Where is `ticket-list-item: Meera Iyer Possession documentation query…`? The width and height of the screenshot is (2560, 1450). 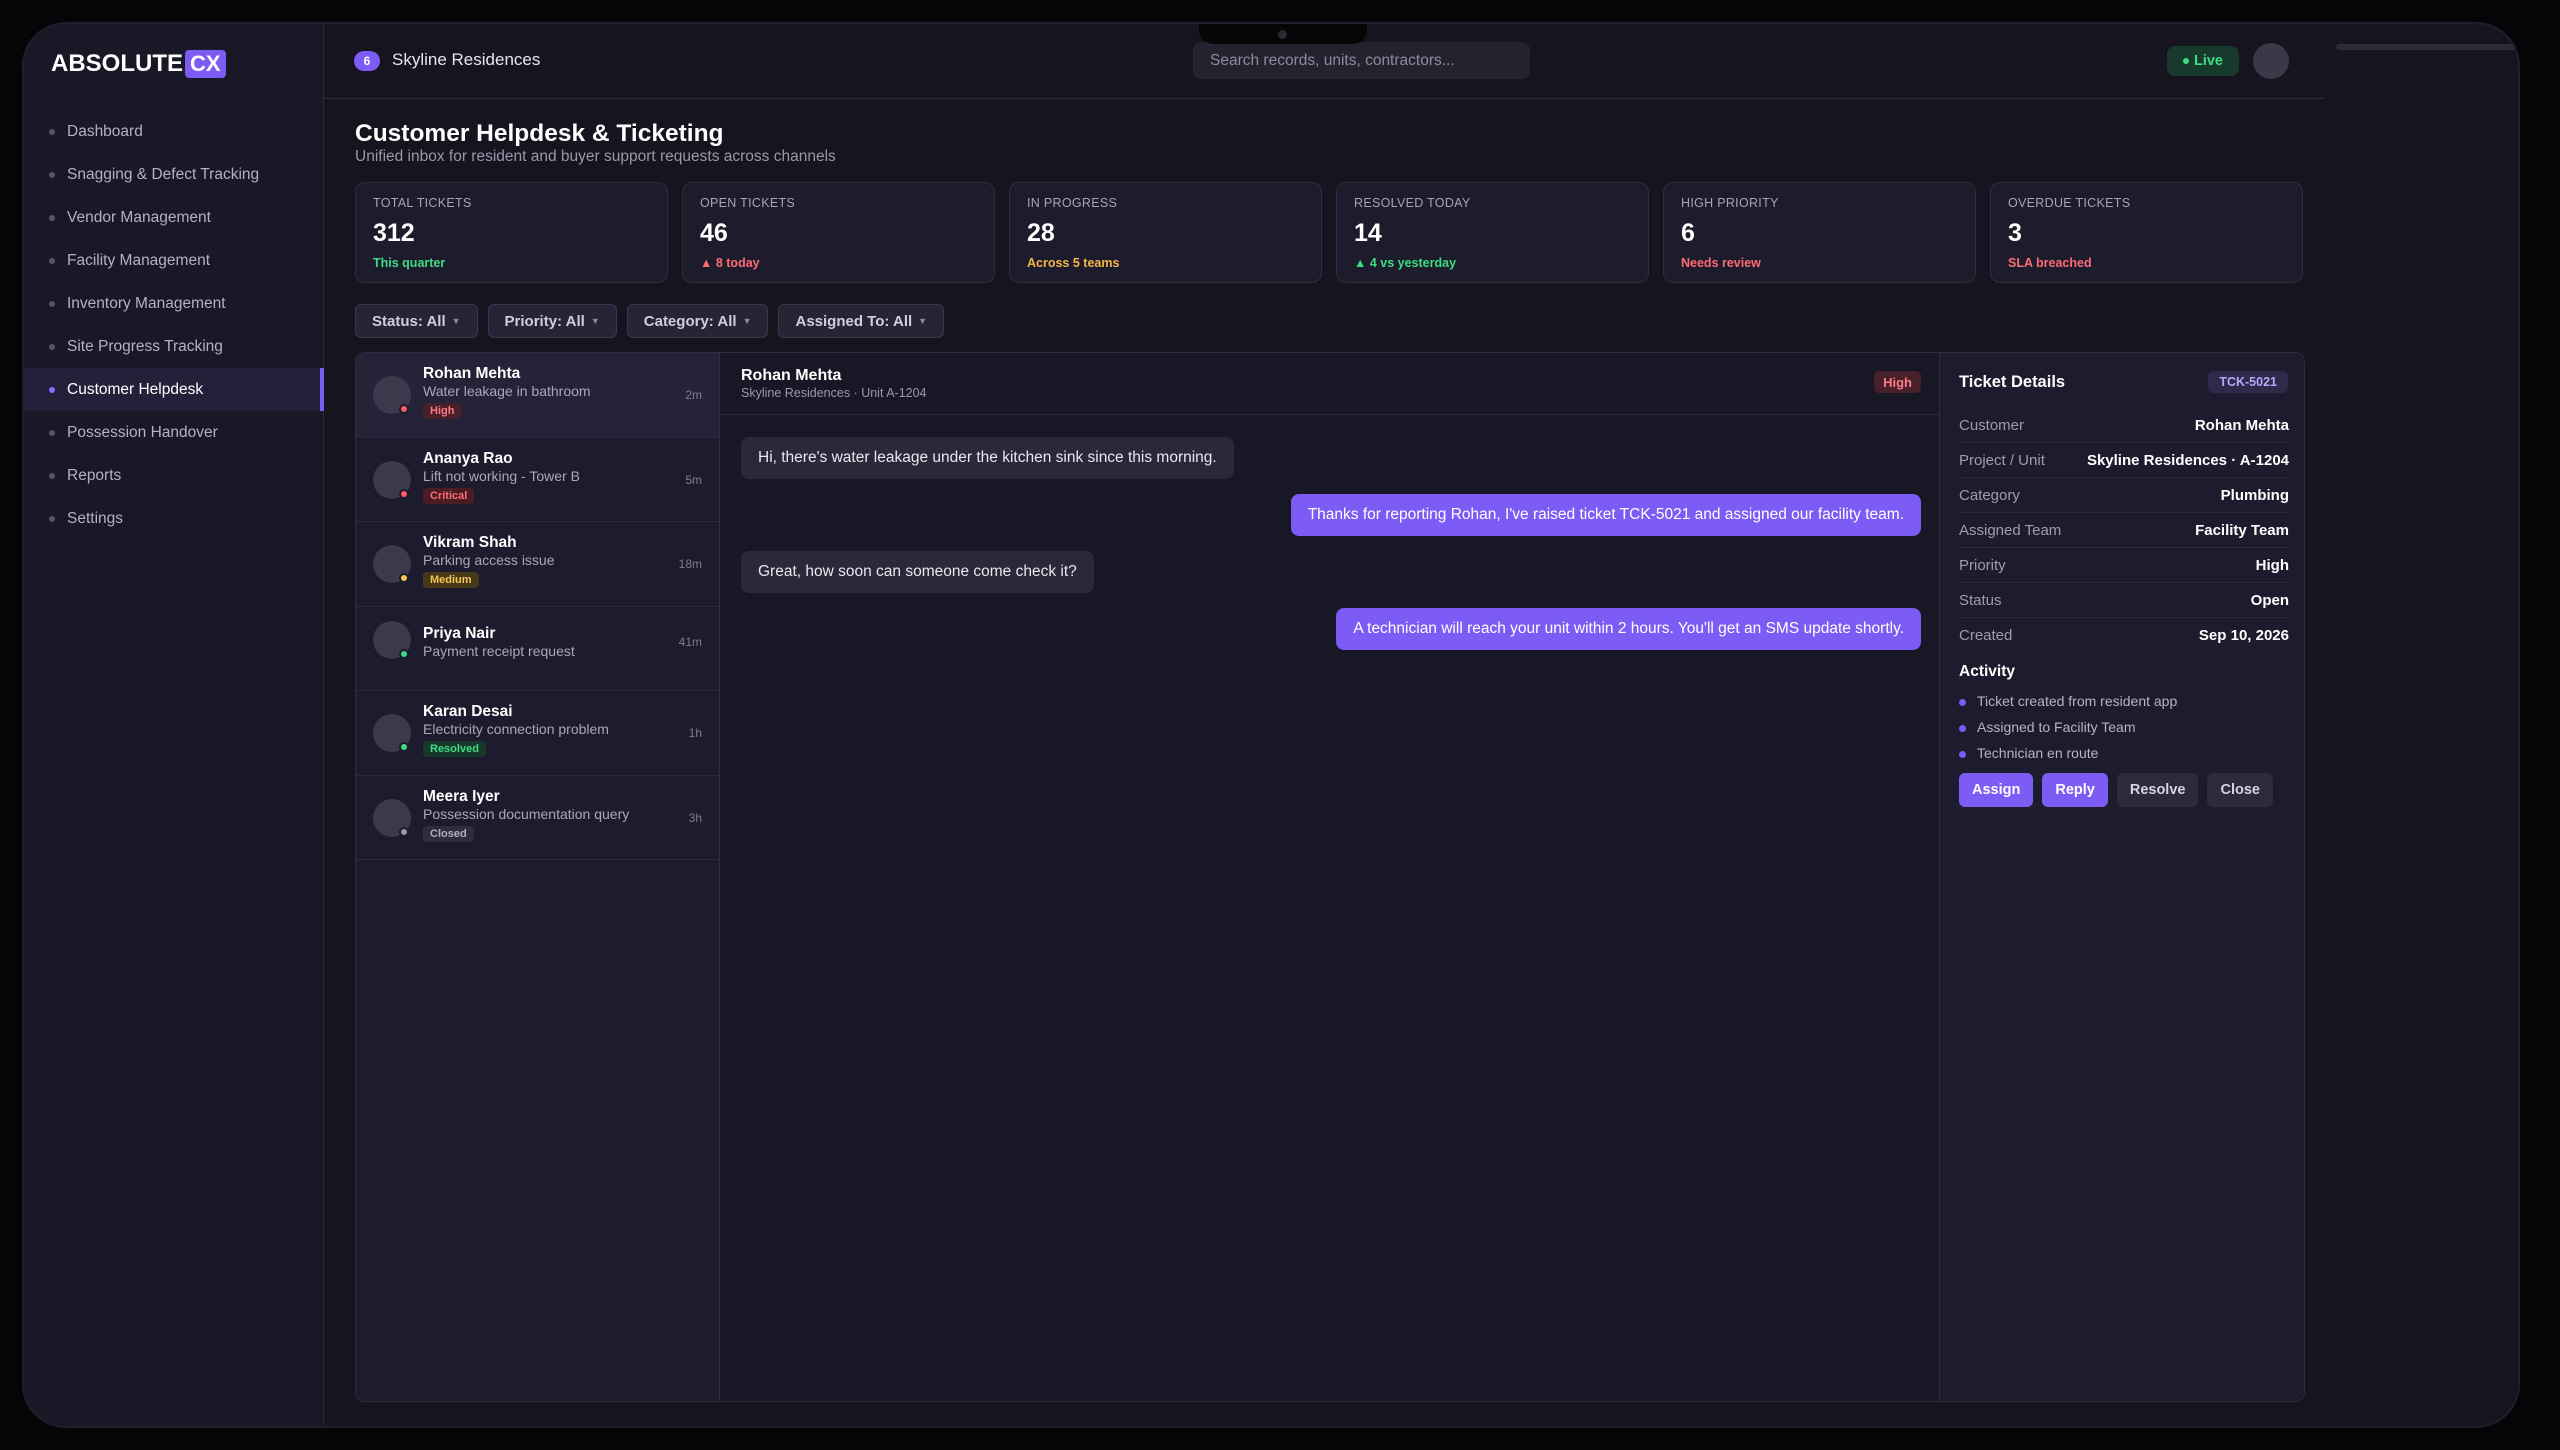
ticket-list-item: Meera Iyer Possession documentation query… is located at coordinates (537, 818).